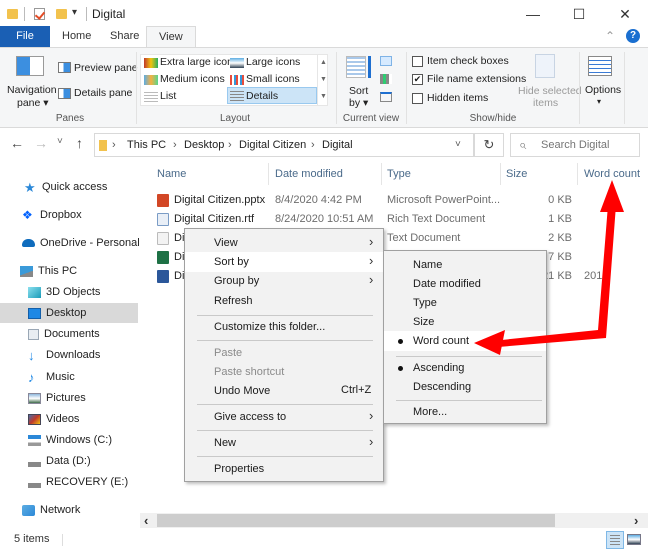 Image resolution: width=648 pixels, height=549 pixels. Describe the element at coordinates (489, 342) in the screenshot. I see `annotation-arrow-head-left` at that location.